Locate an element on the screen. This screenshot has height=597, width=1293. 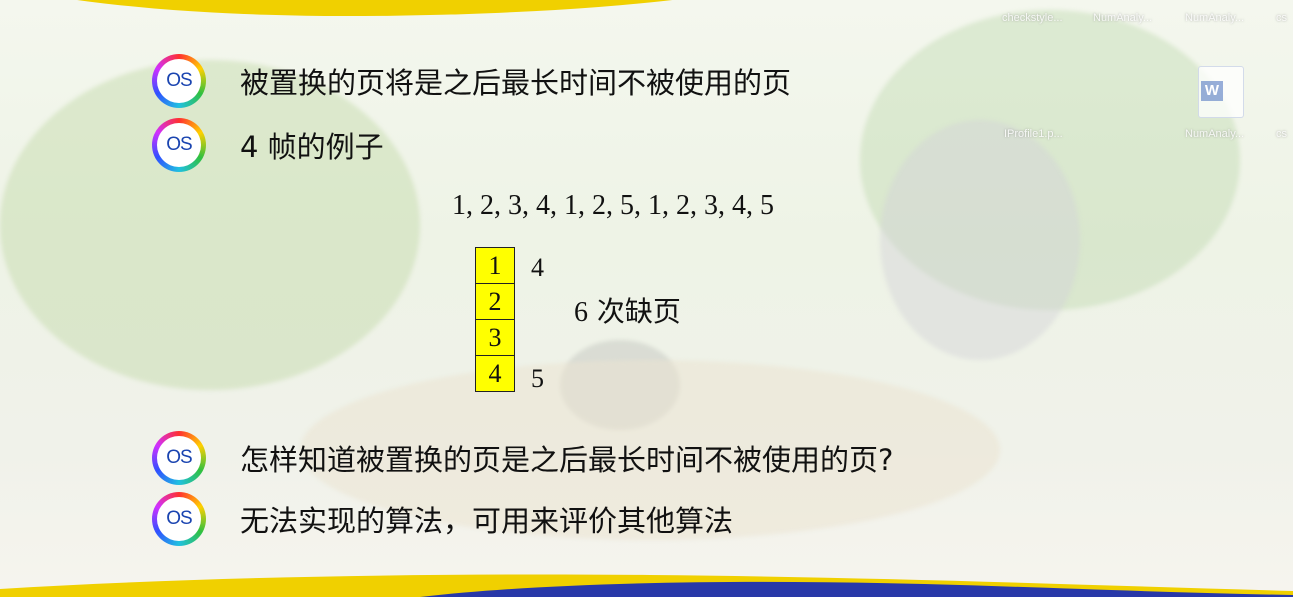
bullet-text: 被置换的页将是之后最长时间不被使用的页 is located at coordinates (516, 83).